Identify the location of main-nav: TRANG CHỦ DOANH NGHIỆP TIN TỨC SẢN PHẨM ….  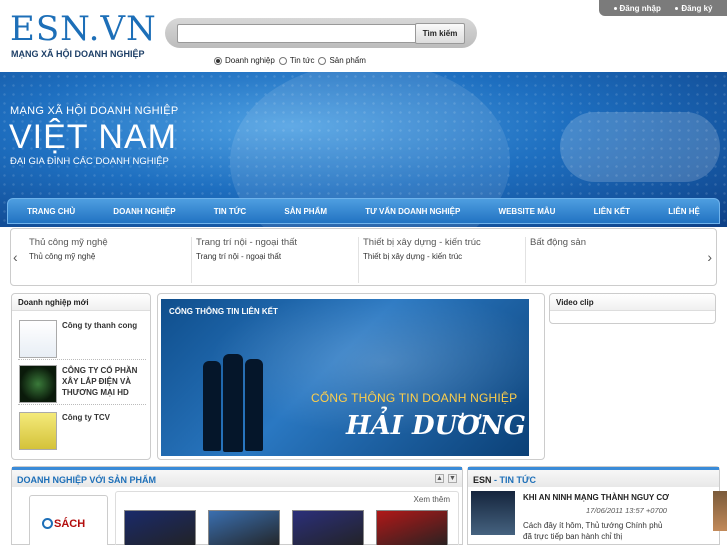
(363, 211).